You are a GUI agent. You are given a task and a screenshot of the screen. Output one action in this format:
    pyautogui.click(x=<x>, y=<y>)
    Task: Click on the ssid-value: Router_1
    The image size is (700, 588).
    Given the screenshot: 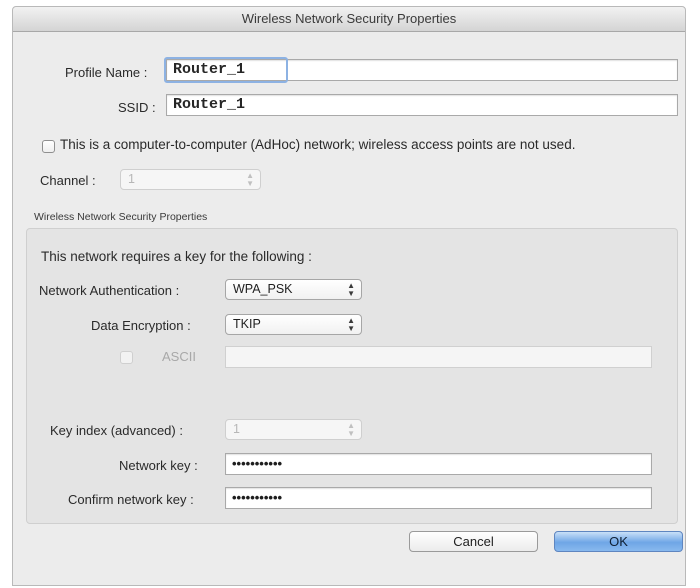 What is the action you would take?
    pyautogui.click(x=209, y=104)
    